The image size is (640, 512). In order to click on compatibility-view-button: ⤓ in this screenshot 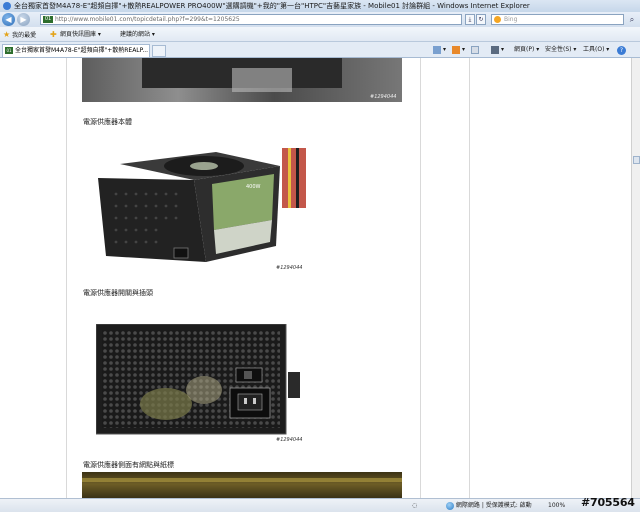, I will do `click(470, 19)`.